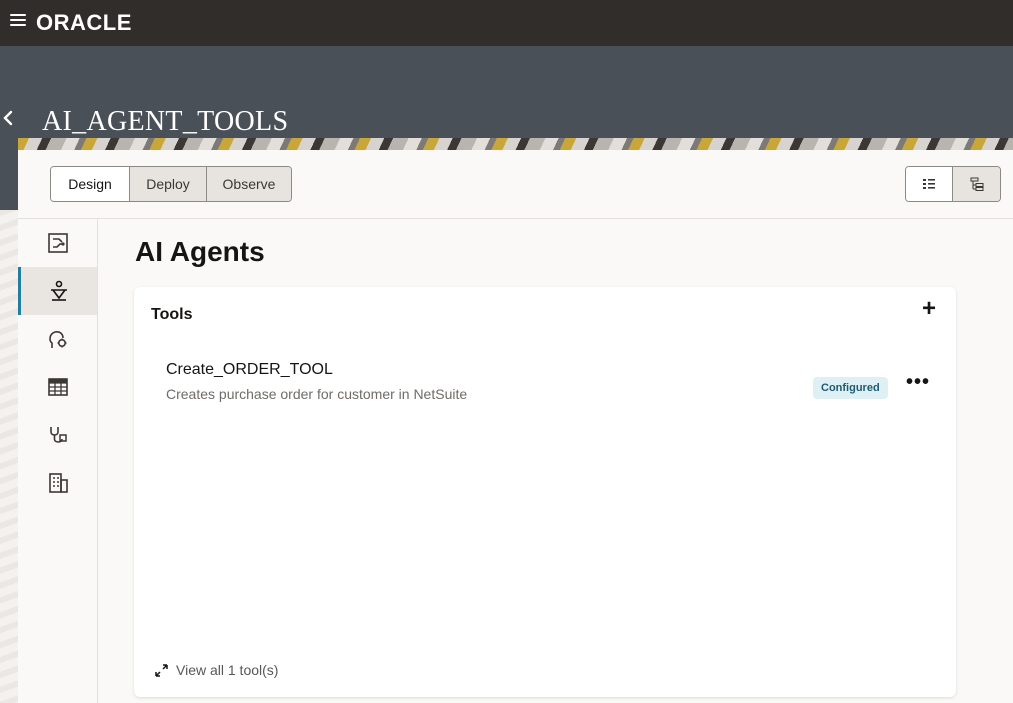  I want to click on side-navigation, so click(58, 461).